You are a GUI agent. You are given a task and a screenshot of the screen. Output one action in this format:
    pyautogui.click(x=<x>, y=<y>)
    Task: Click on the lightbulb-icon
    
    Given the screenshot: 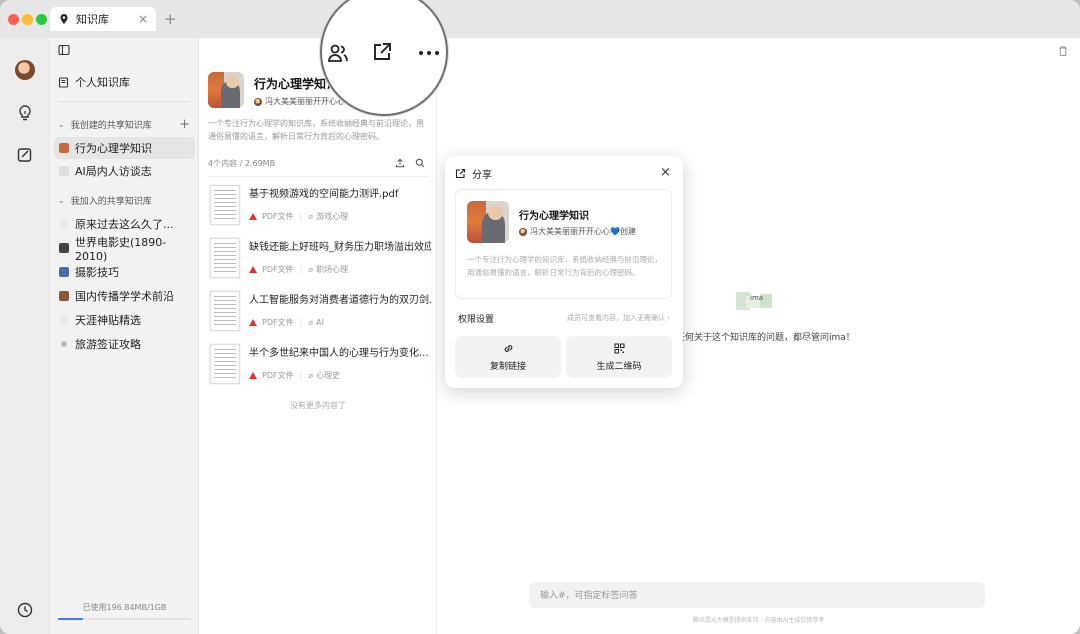 What is the action you would take?
    pyautogui.click(x=25, y=113)
    